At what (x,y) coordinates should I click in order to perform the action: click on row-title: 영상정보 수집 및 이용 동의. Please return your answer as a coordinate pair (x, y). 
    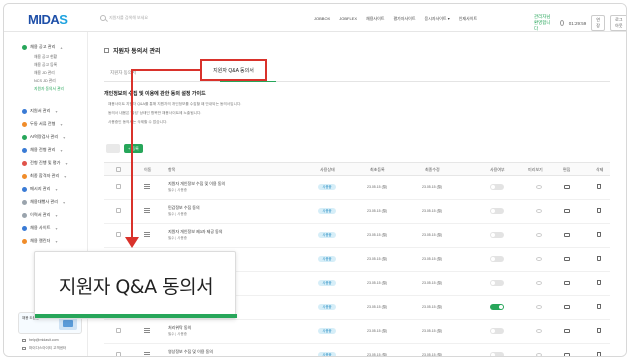
    Looking at the image, I should click on (190, 352).